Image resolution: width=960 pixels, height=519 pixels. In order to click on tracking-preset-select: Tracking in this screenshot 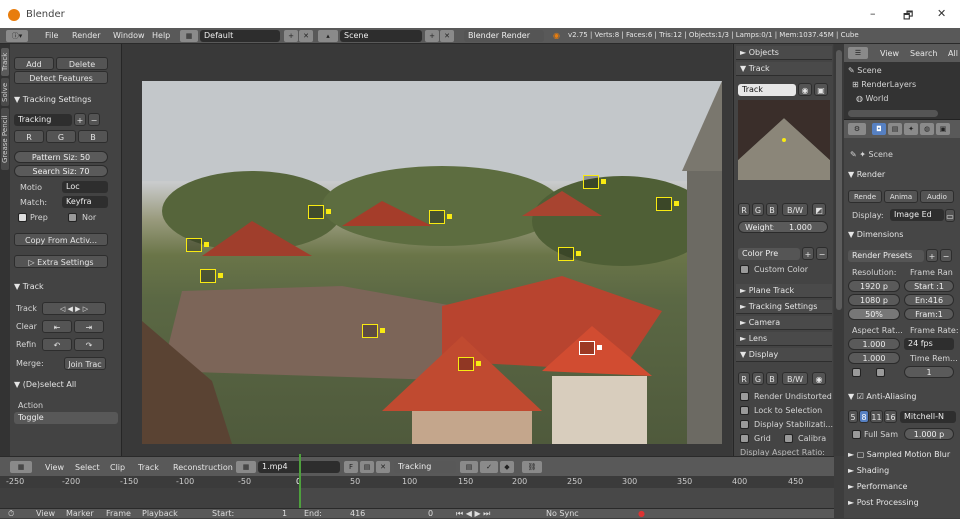, I will do `click(43, 120)`.